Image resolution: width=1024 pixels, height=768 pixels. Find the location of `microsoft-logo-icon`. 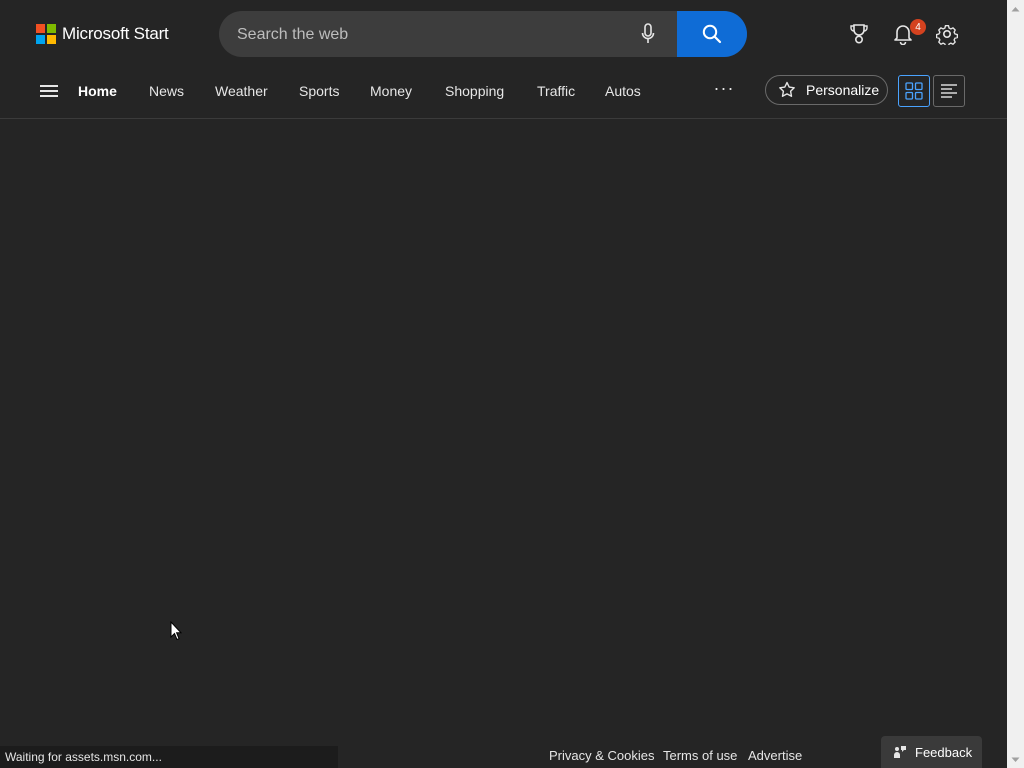

microsoft-logo-icon is located at coordinates (46, 34).